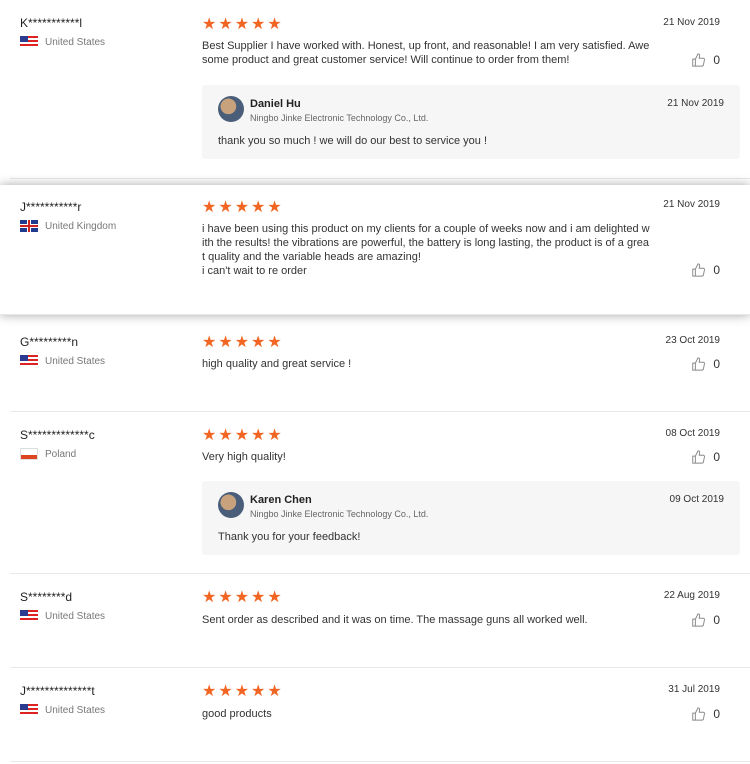 The height and width of the screenshot is (764, 750). What do you see at coordinates (68, 226) in the screenshot?
I see `reviewer-country: United Kingdom` at bounding box center [68, 226].